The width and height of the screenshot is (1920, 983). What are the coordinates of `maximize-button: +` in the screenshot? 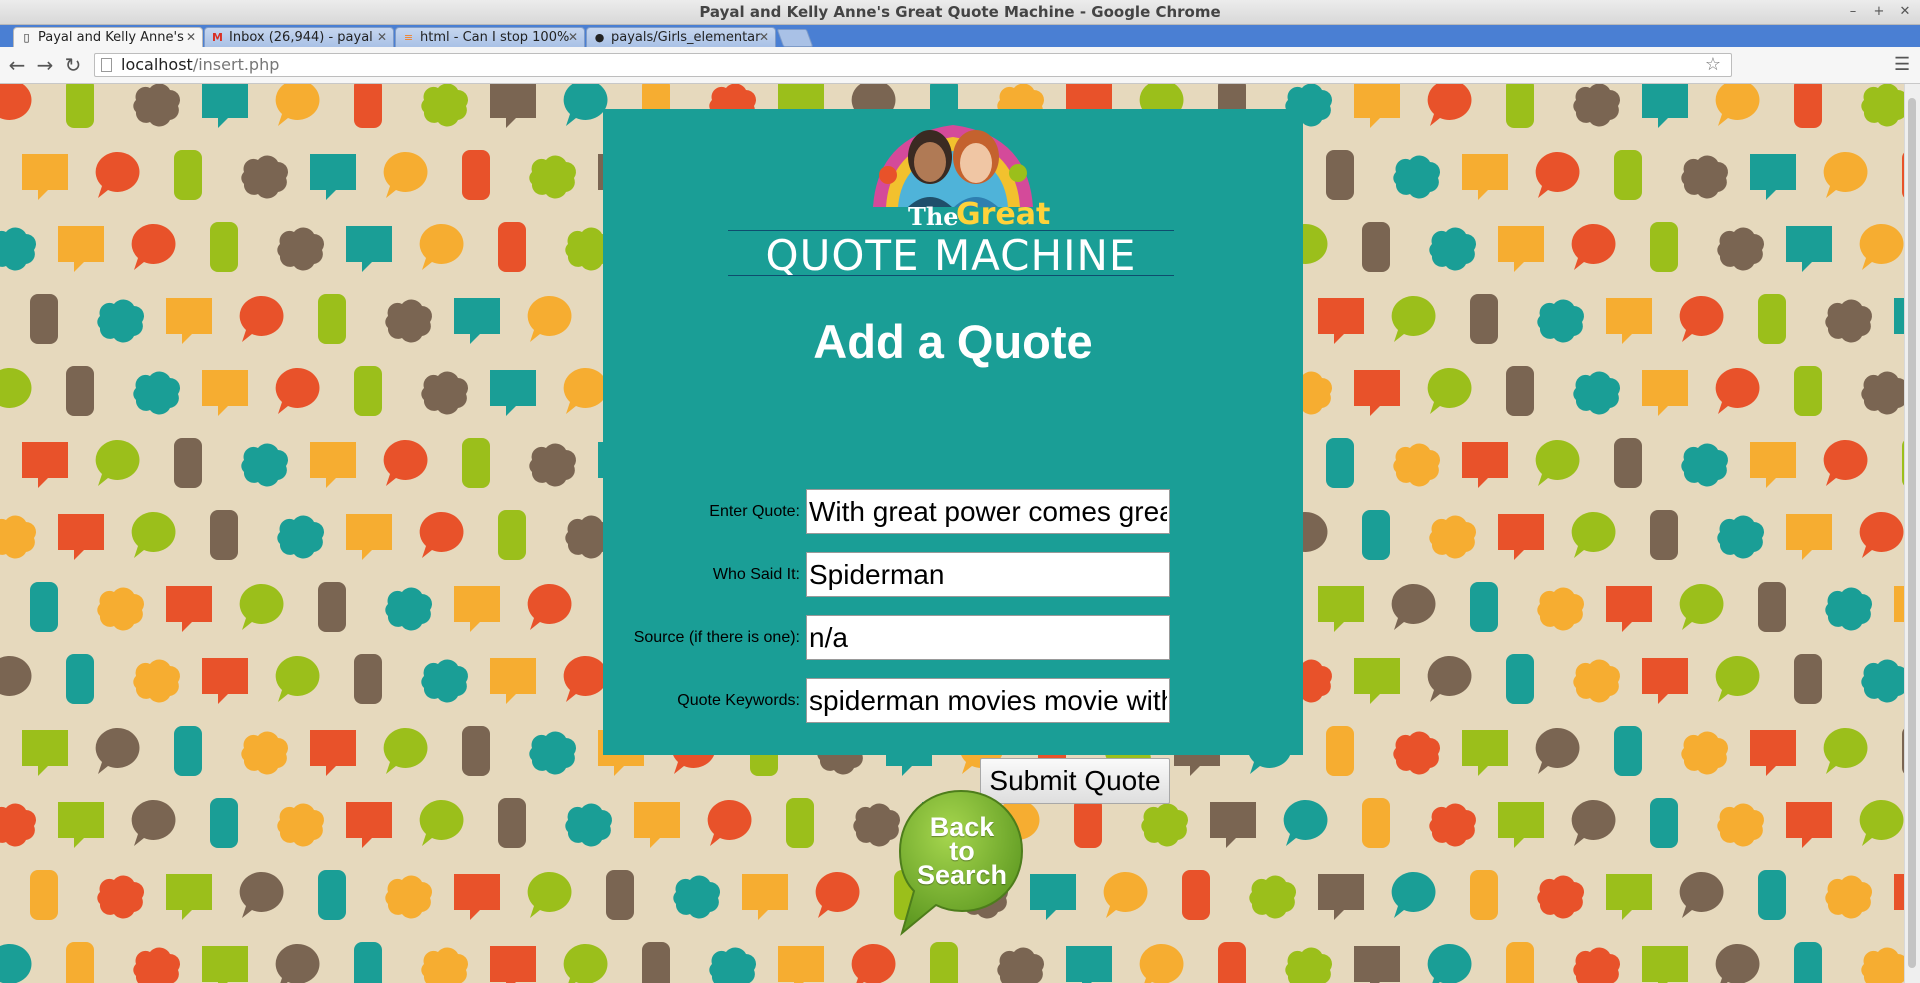 It's located at (1879, 12).